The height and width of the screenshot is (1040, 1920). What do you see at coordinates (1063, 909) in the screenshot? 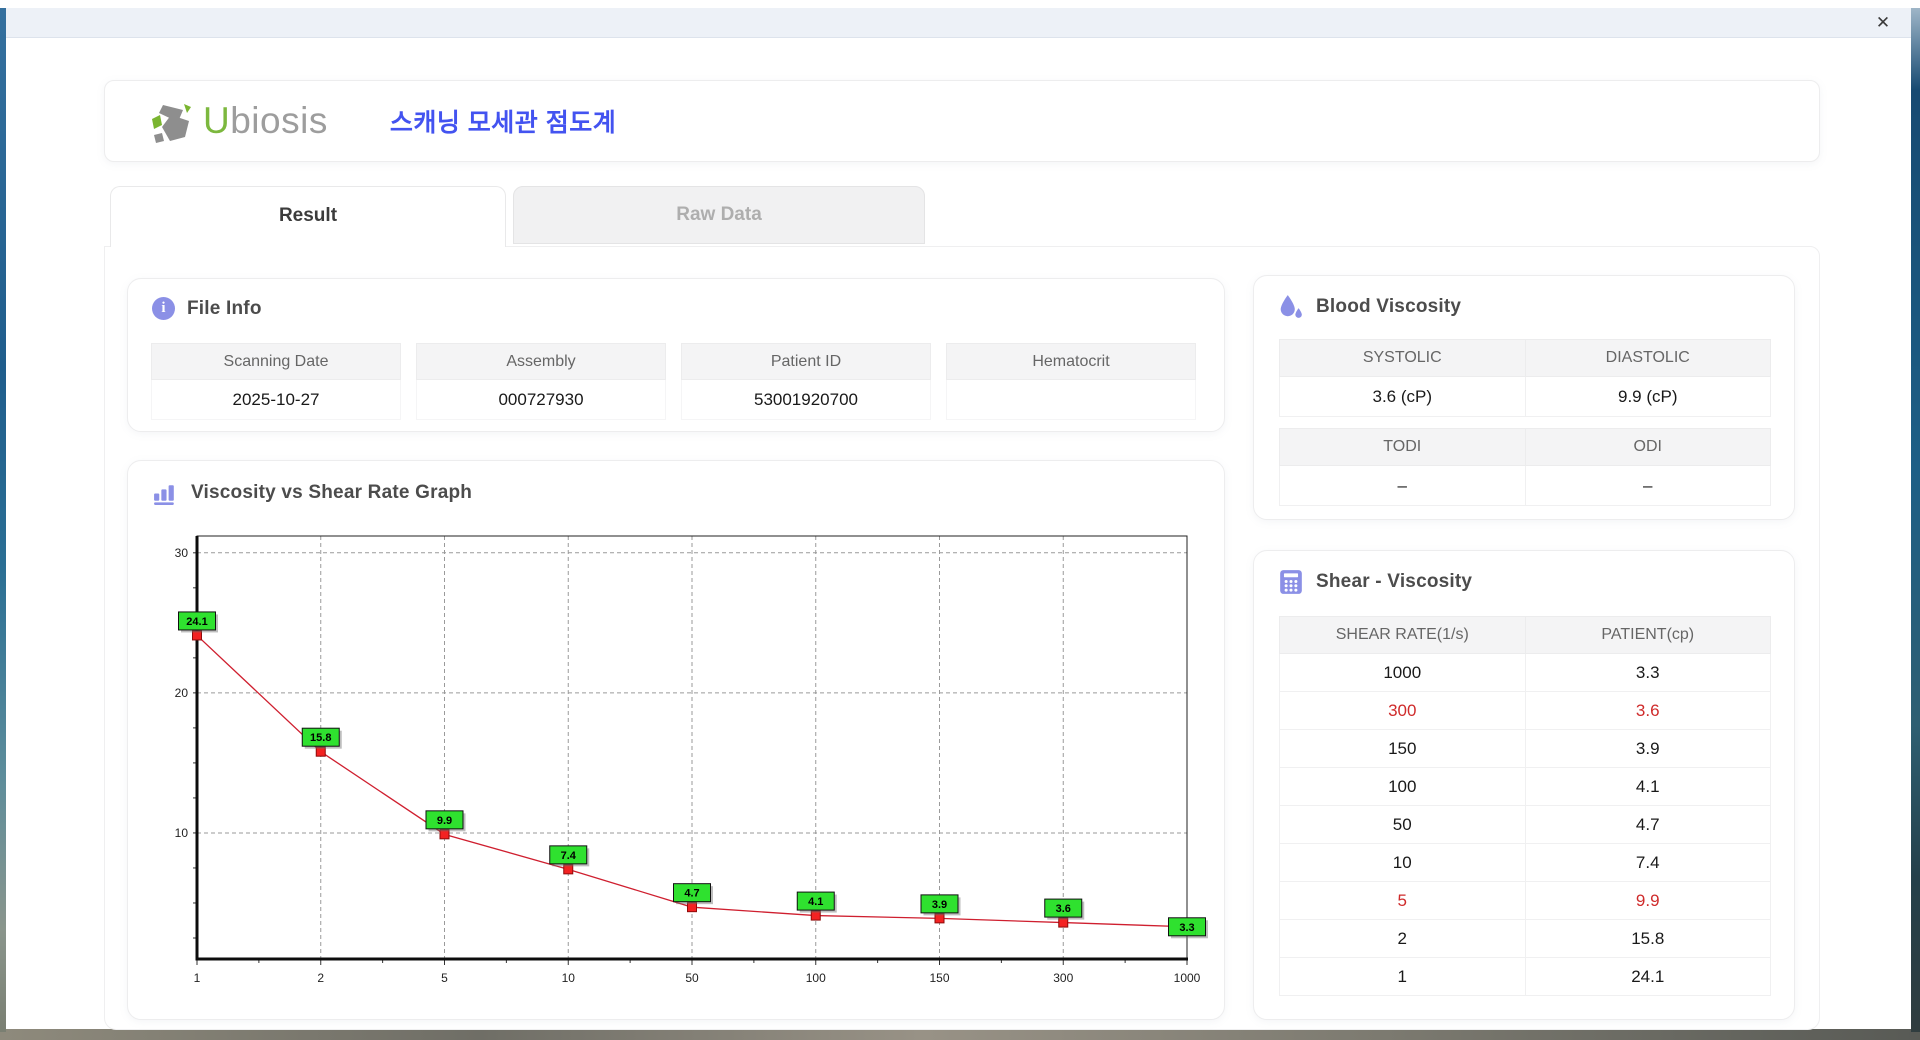
I see `svg-text: 3.6` at bounding box center [1063, 909].